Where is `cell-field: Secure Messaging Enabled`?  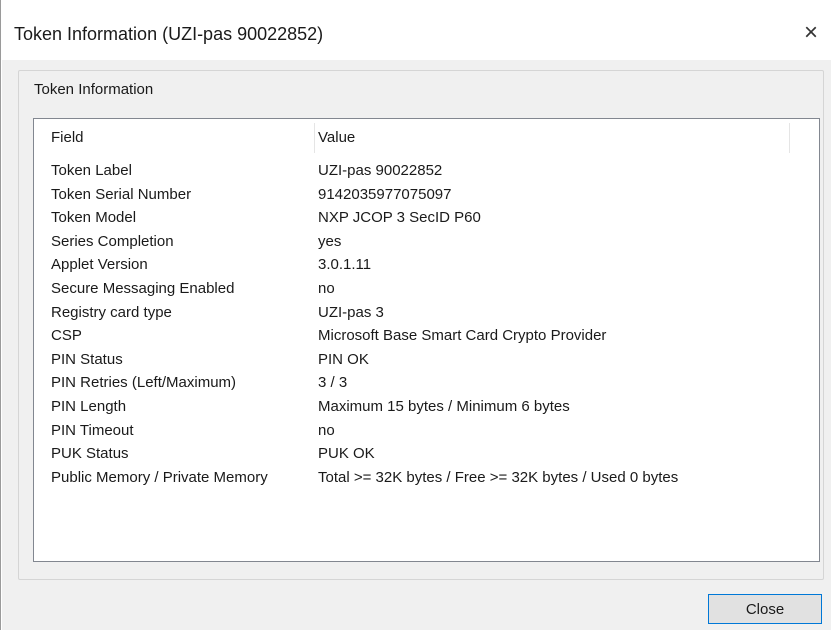 cell-field: Secure Messaging Enabled is located at coordinates (143, 288).